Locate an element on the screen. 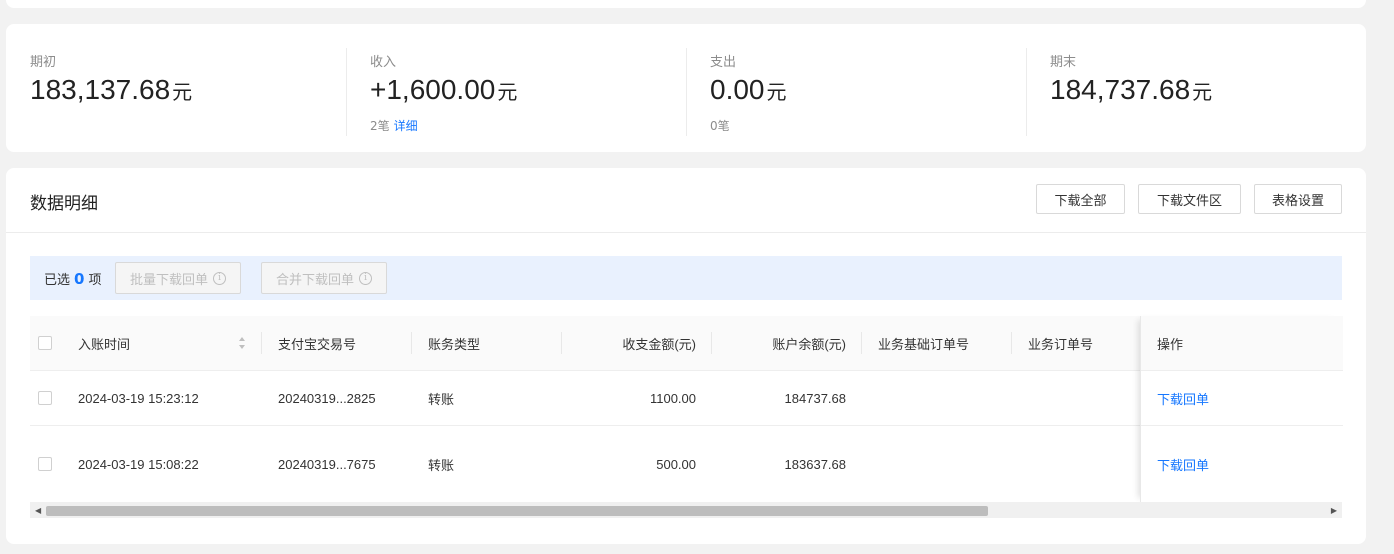 The image size is (1394, 554). stat-opening: 期初 183,137.68 元 is located at coordinates (176, 88).